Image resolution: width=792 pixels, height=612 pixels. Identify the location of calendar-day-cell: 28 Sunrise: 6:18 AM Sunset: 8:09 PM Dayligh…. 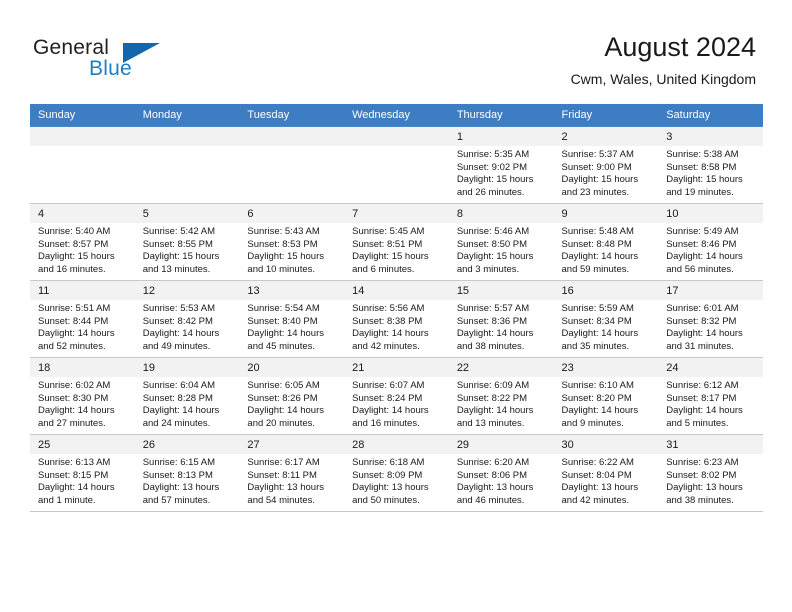
(396, 473).